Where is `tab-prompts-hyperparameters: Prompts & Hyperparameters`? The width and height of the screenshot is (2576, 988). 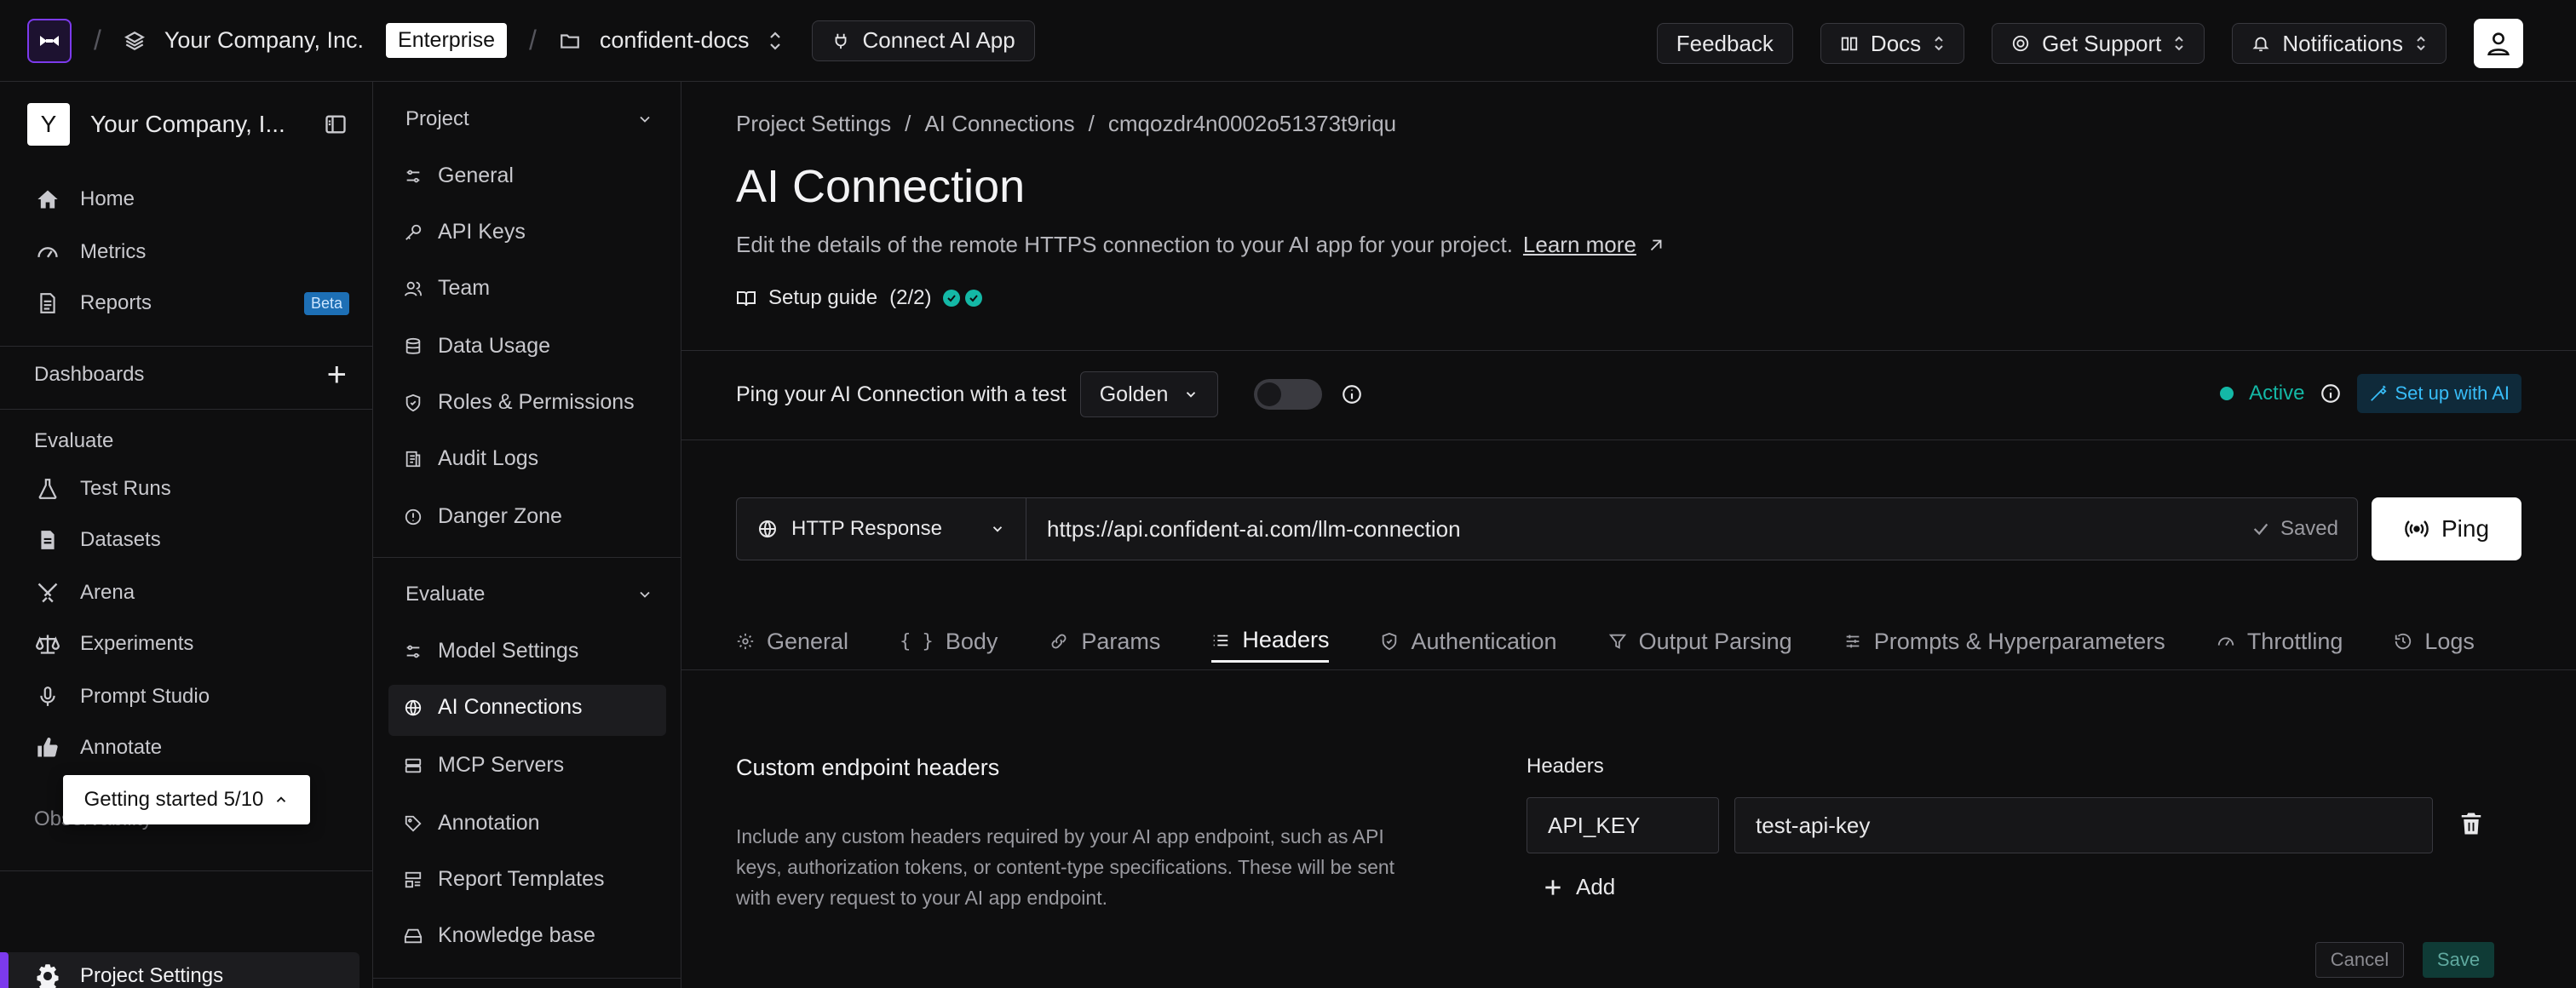 tab-prompts-hyperparameters: Prompts & Hyperparameters is located at coordinates (2004, 641).